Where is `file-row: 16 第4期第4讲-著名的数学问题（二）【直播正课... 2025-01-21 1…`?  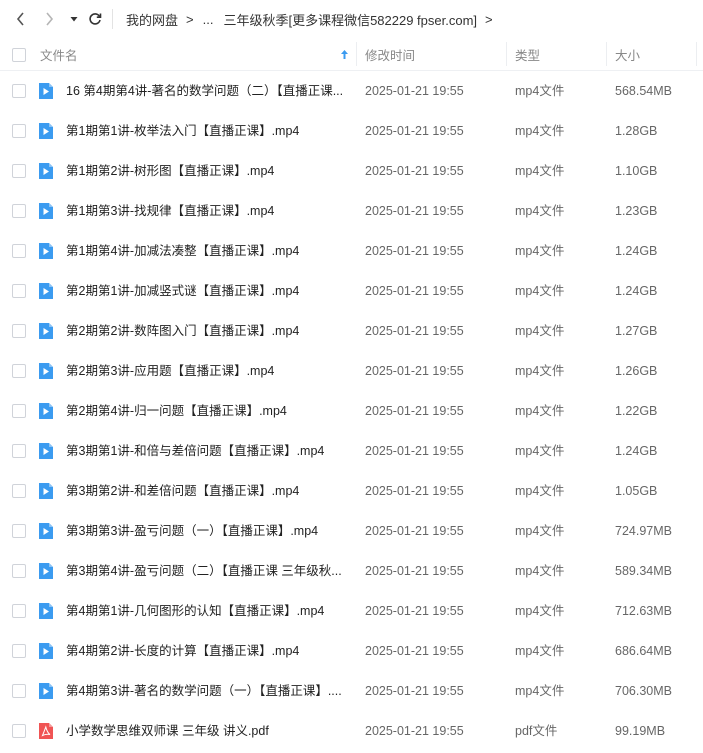
file-row: 16 第4期第4讲-著名的数学问题（二）【直播正课... 2025-01-21 1… is located at coordinates (351, 91).